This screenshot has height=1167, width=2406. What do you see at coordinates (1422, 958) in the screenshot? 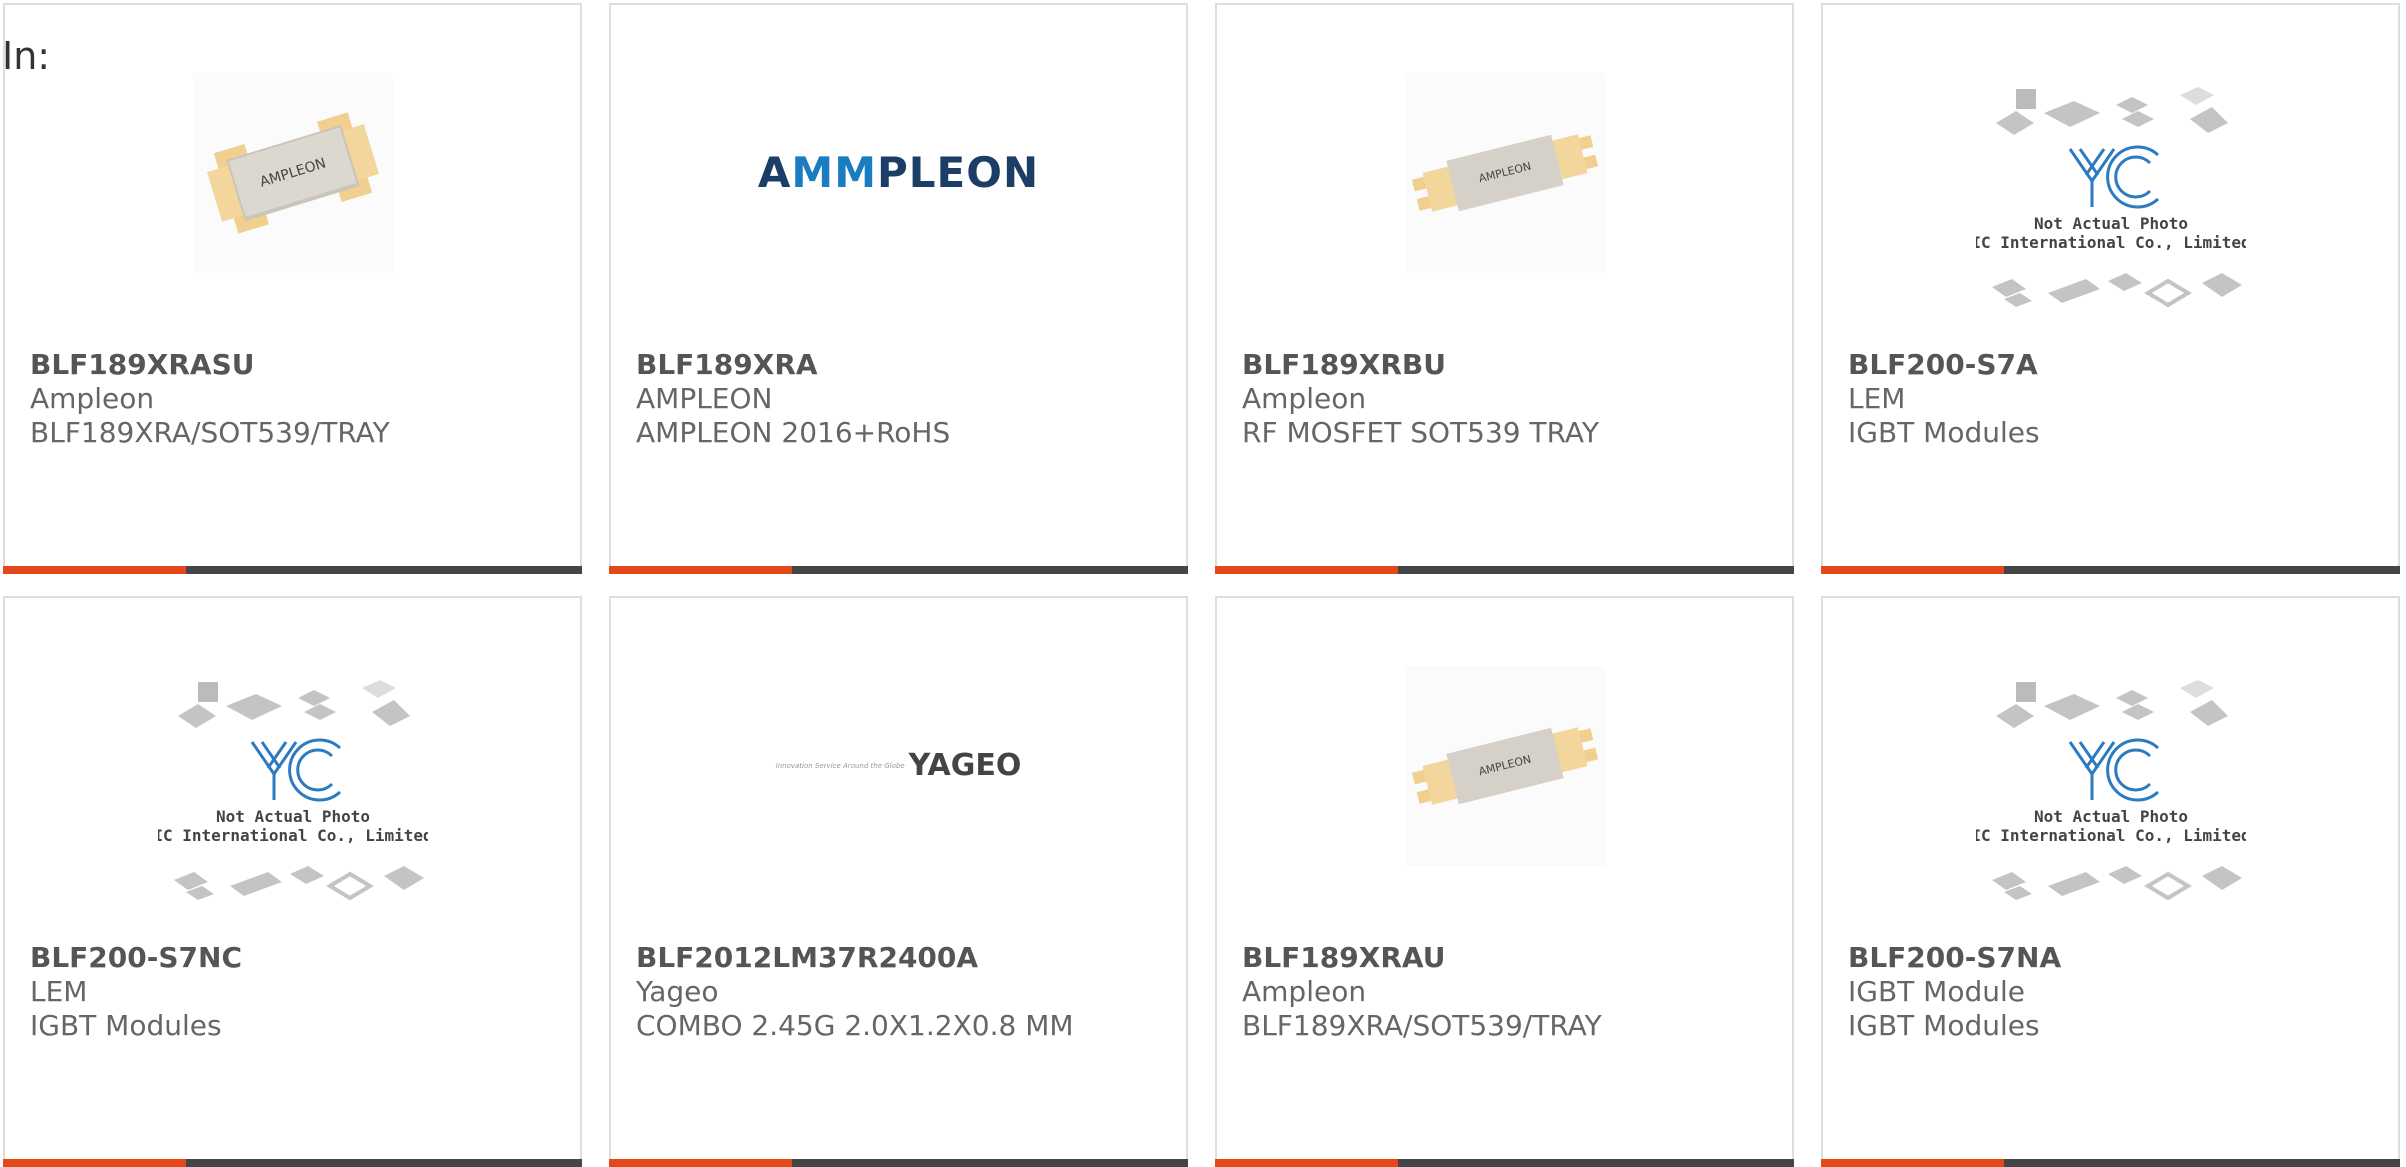
I see `part-number: BLF189XRAU` at bounding box center [1422, 958].